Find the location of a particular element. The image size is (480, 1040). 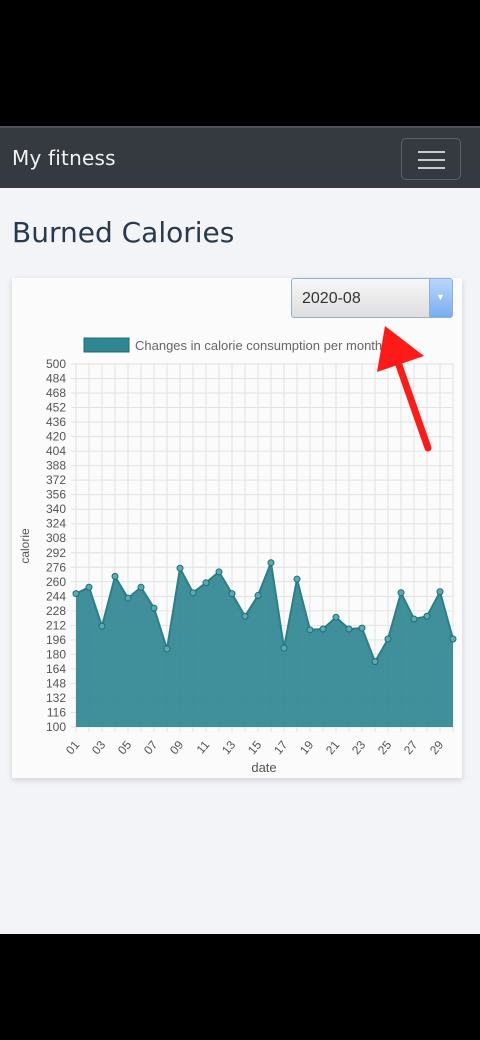

y-tick-label: 100 is located at coordinates (56, 727).